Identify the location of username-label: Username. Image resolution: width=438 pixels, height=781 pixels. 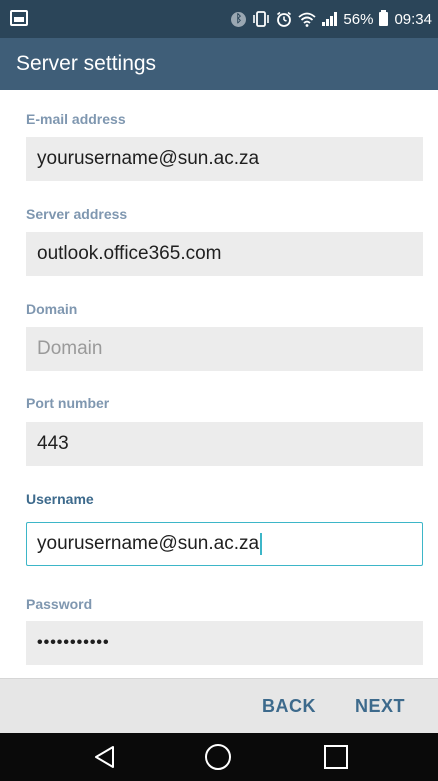
(60, 499).